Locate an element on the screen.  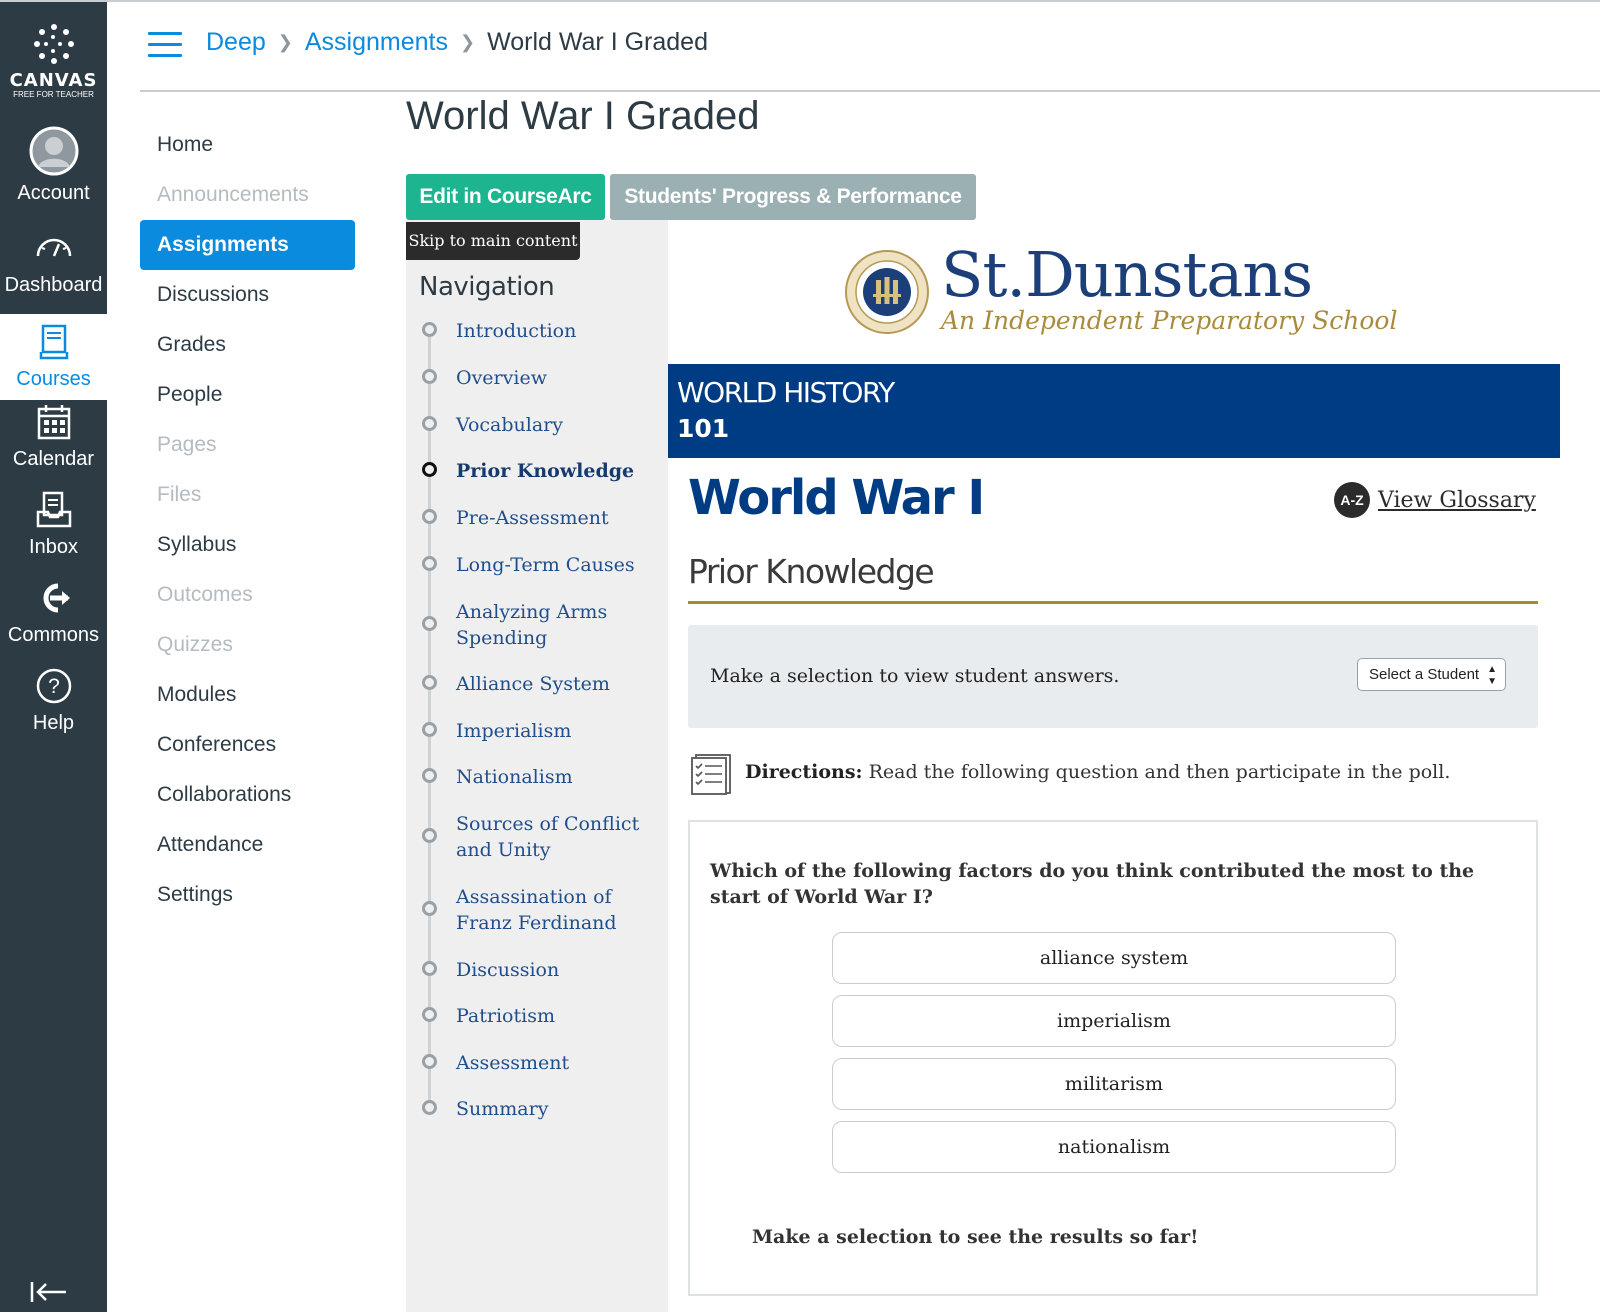
lesson-nav-label: Imperialism is located at coordinates (514, 731).